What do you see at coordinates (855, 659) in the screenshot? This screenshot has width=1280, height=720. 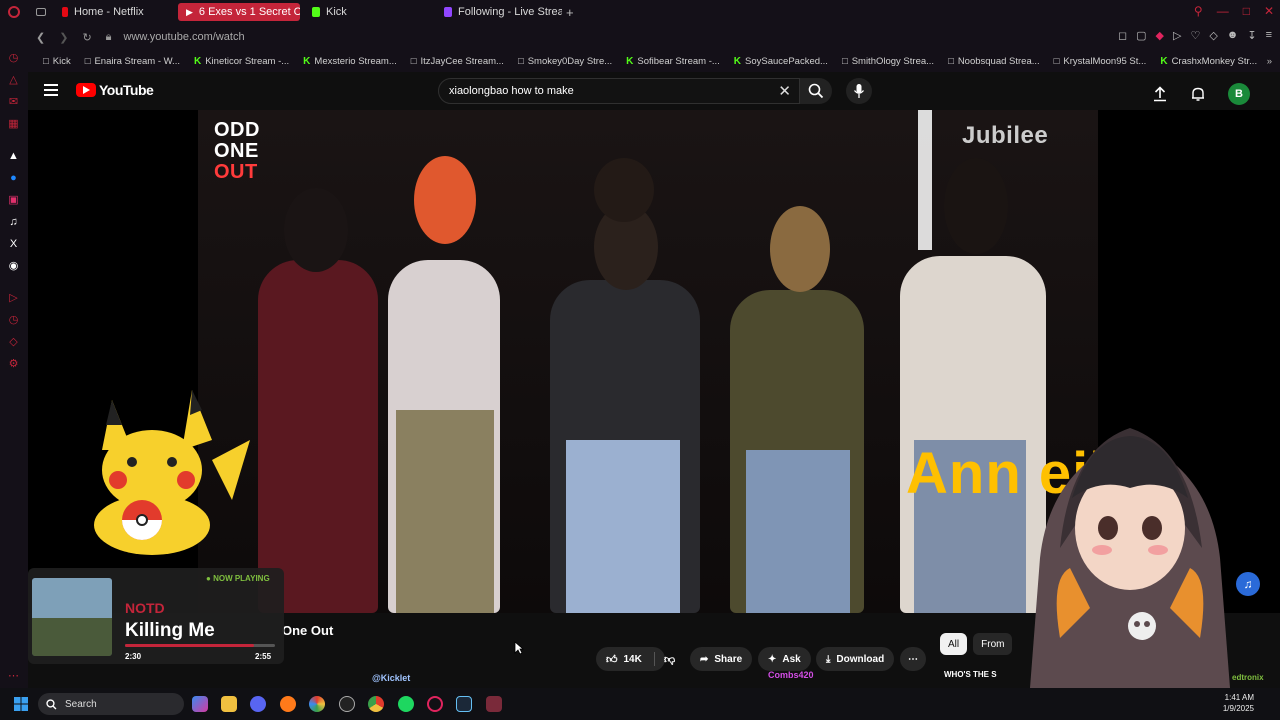 I see `download-button: ⤓ Download` at bounding box center [855, 659].